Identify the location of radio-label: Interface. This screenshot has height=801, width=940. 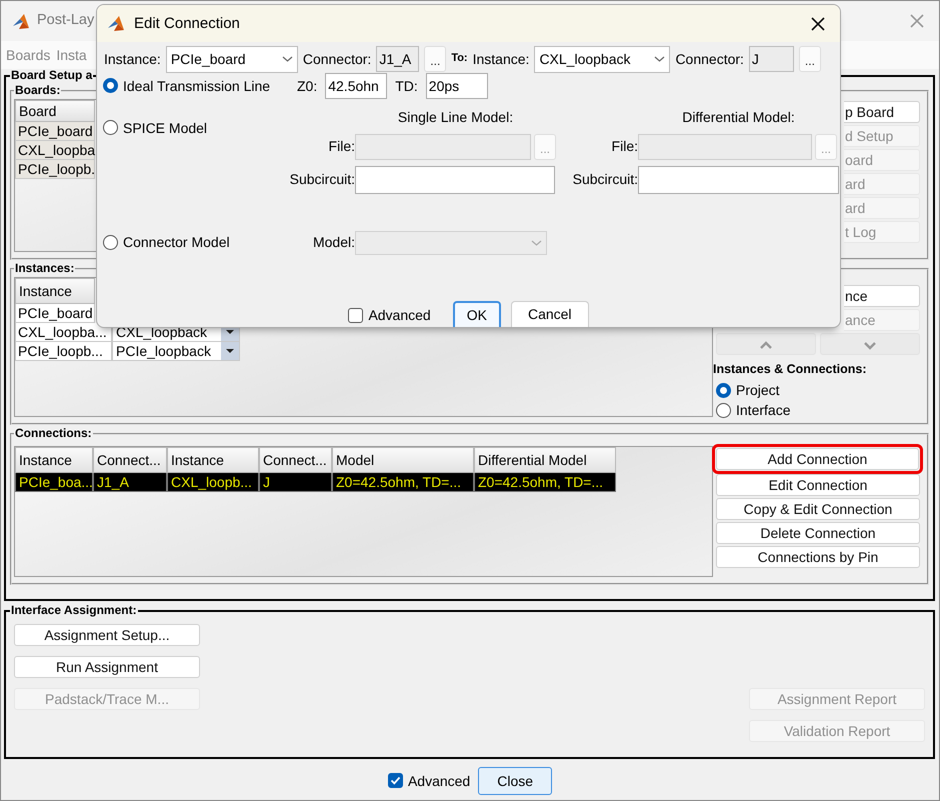
(763, 410).